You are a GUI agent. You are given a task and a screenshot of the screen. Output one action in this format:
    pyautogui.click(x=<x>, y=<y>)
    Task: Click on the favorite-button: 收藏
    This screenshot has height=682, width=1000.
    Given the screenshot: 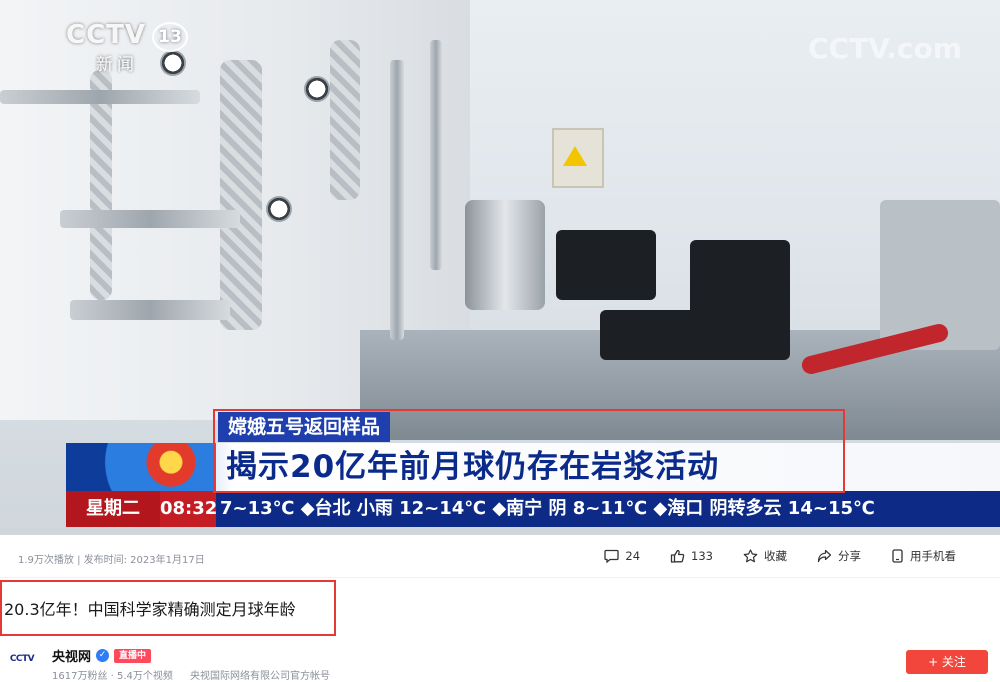 What is the action you would take?
    pyautogui.click(x=765, y=556)
    